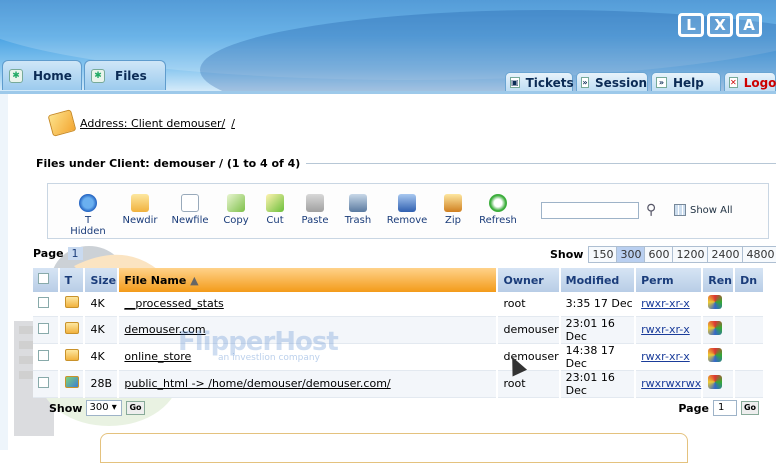  I want to click on col-file-name: File Name ▲, so click(308, 280).